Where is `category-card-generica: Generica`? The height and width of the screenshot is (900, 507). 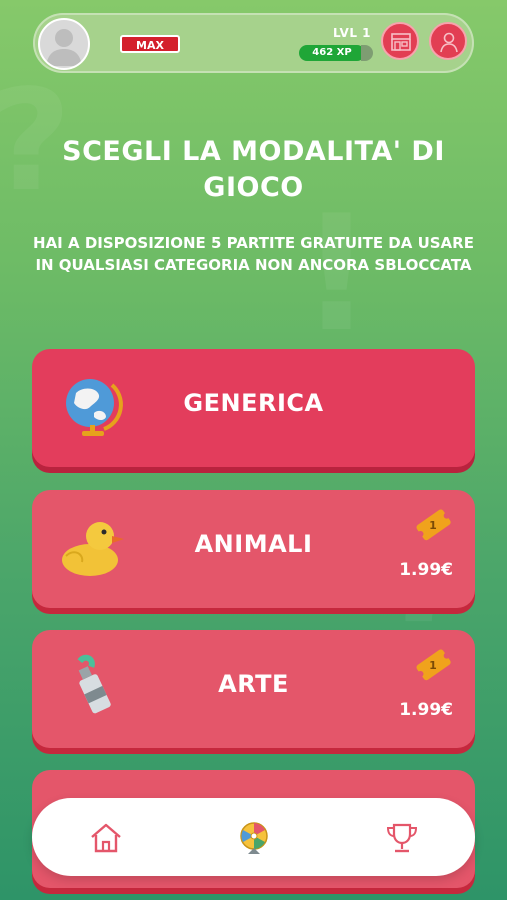 category-card-generica: Generica is located at coordinates (253, 408).